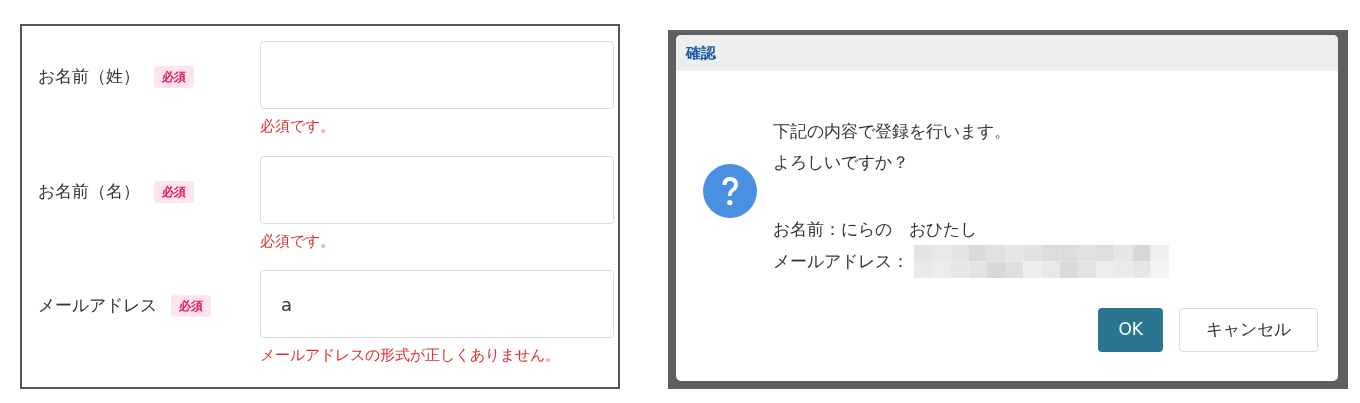  Describe the element at coordinates (89, 191) in the screenshot. I see `field-label: お名前（名）` at that location.